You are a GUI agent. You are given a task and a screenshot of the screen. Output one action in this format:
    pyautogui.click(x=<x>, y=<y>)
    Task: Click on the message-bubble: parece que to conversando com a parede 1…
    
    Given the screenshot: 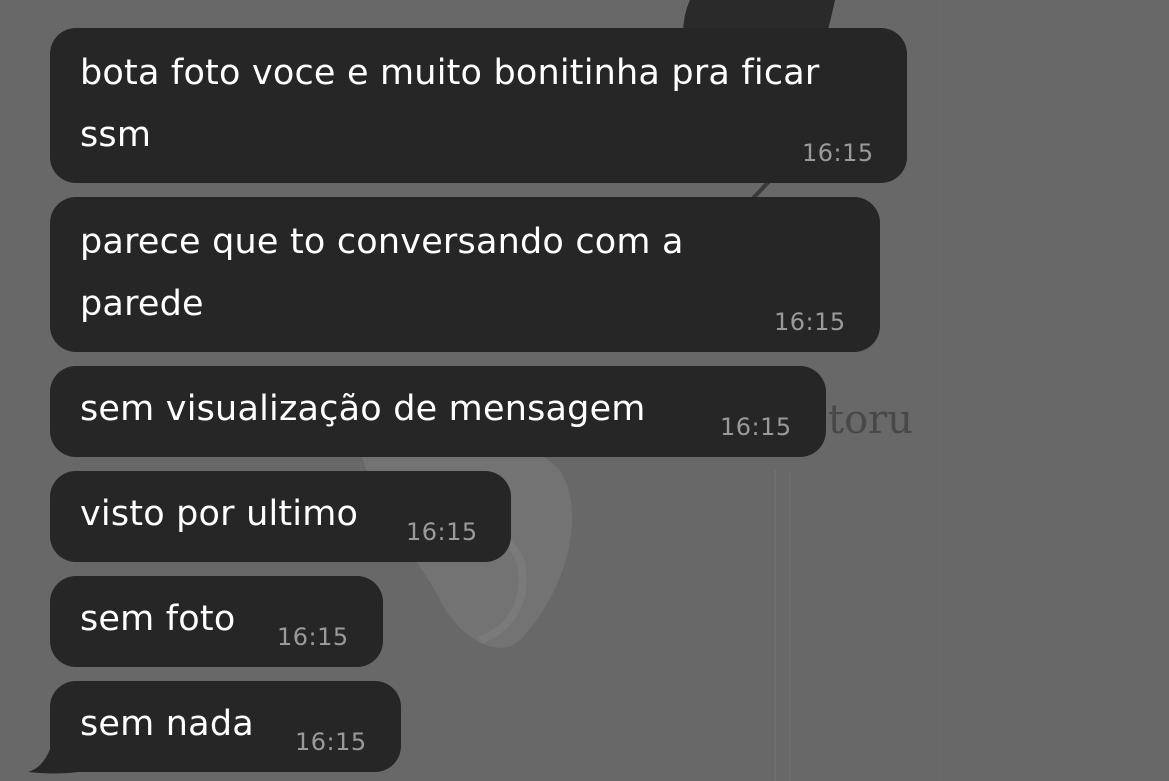 What is the action you would take?
    pyautogui.click(x=465, y=274)
    